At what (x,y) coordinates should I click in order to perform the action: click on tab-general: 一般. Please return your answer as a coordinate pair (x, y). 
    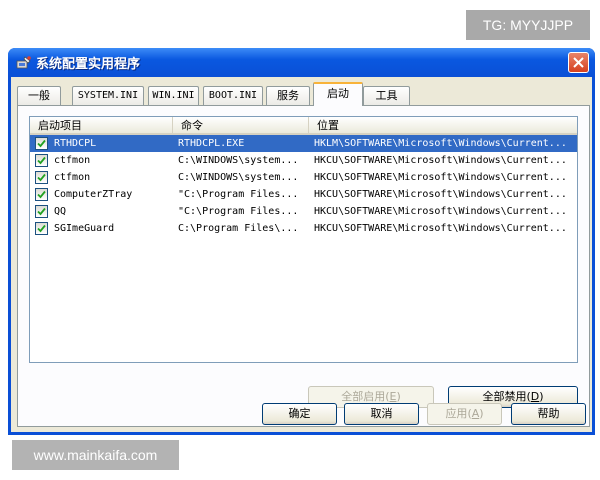
    Looking at the image, I should click on (39, 95).